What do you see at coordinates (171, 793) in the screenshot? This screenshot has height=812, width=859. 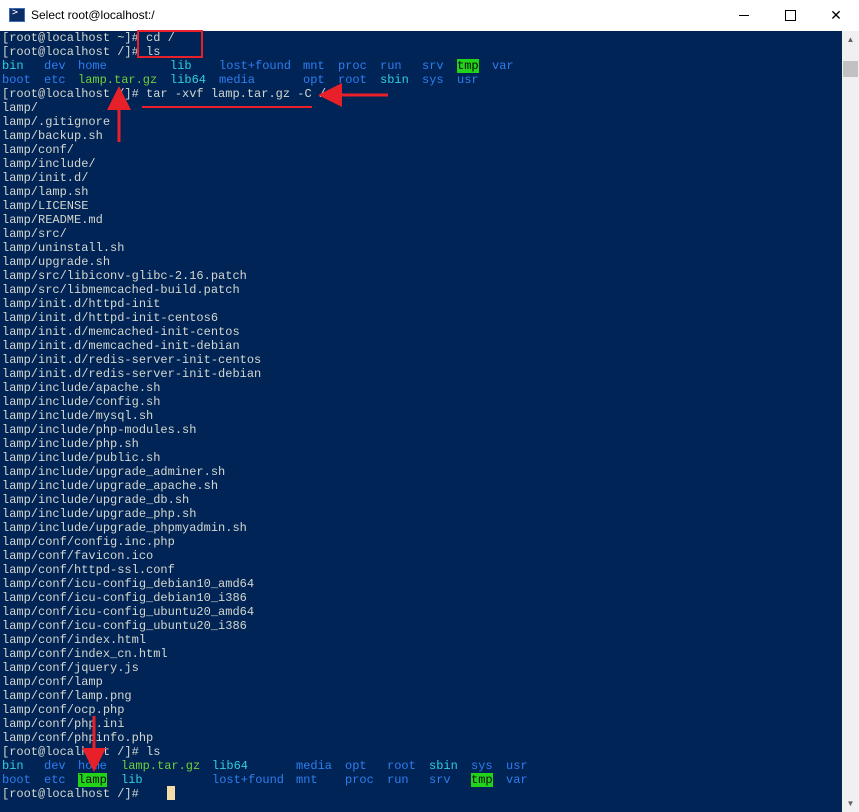 I see `text-cursor` at bounding box center [171, 793].